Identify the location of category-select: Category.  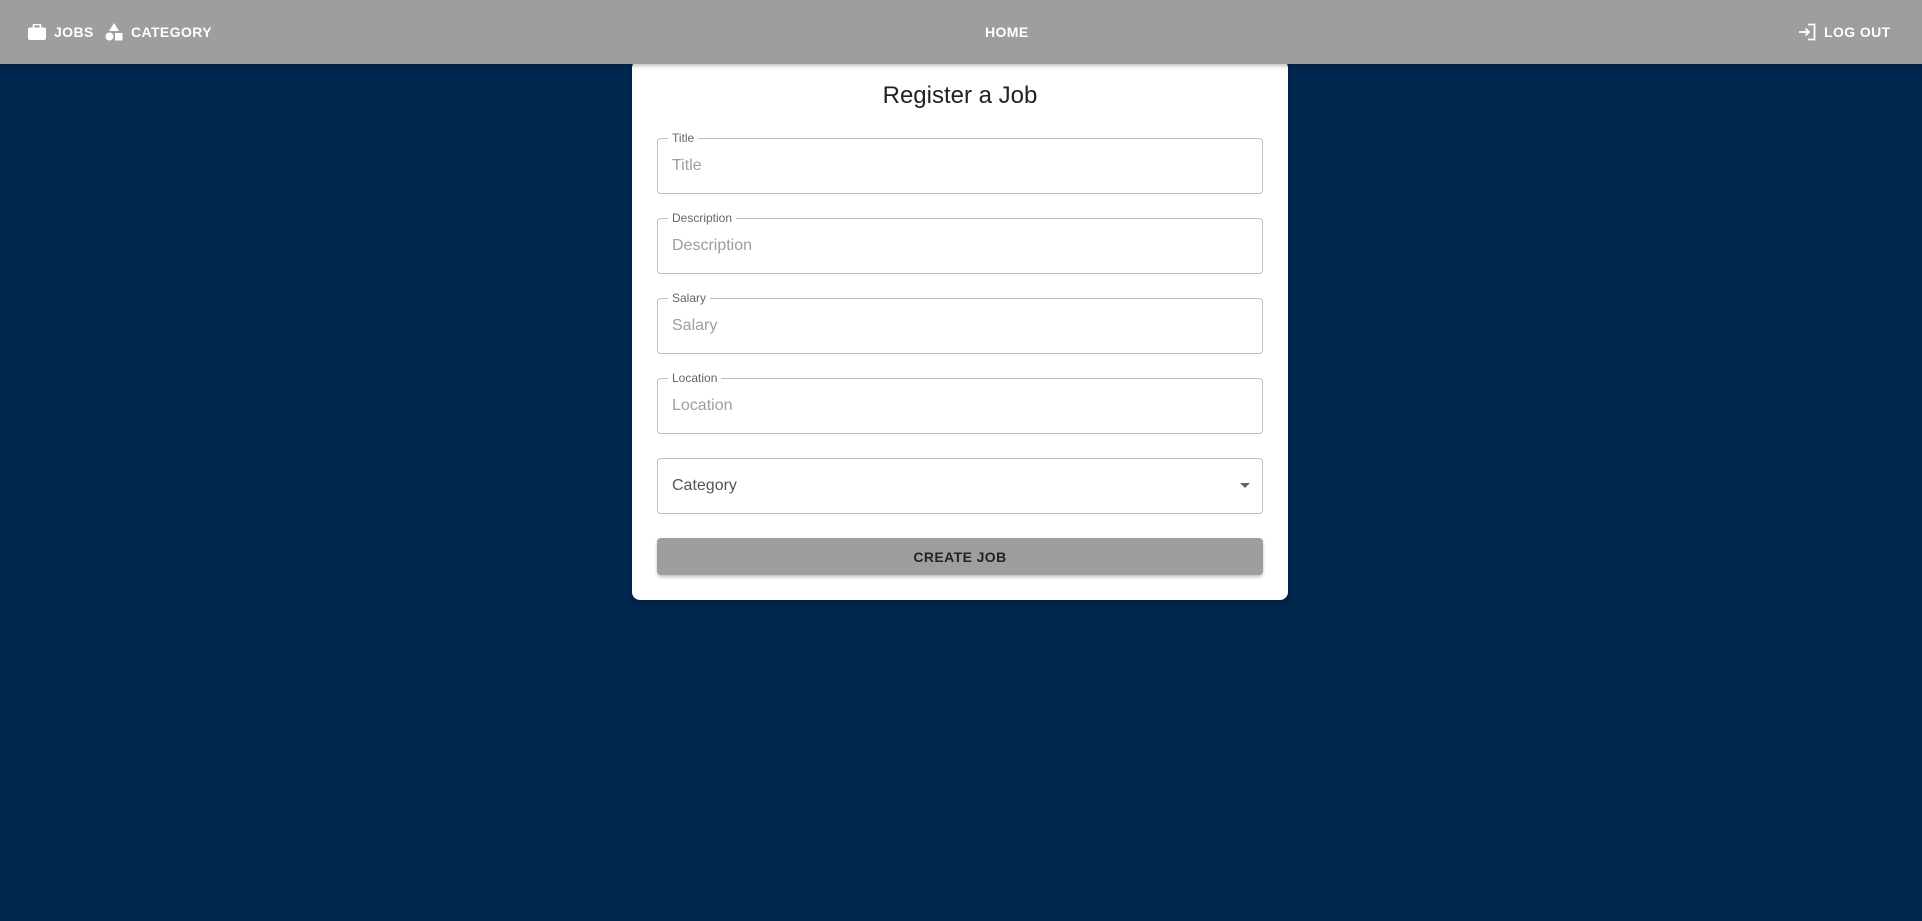
(960, 486).